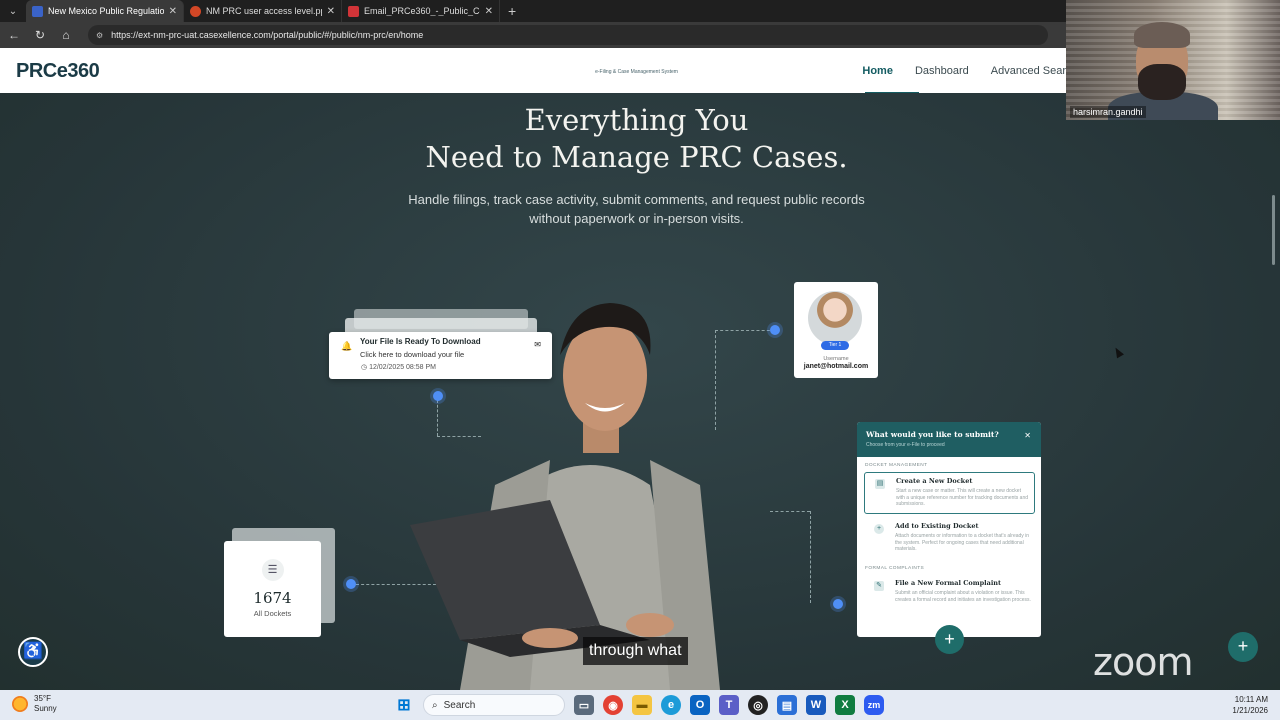 This screenshot has height=720, width=1280. I want to click on teams-icon: T, so click(729, 705).